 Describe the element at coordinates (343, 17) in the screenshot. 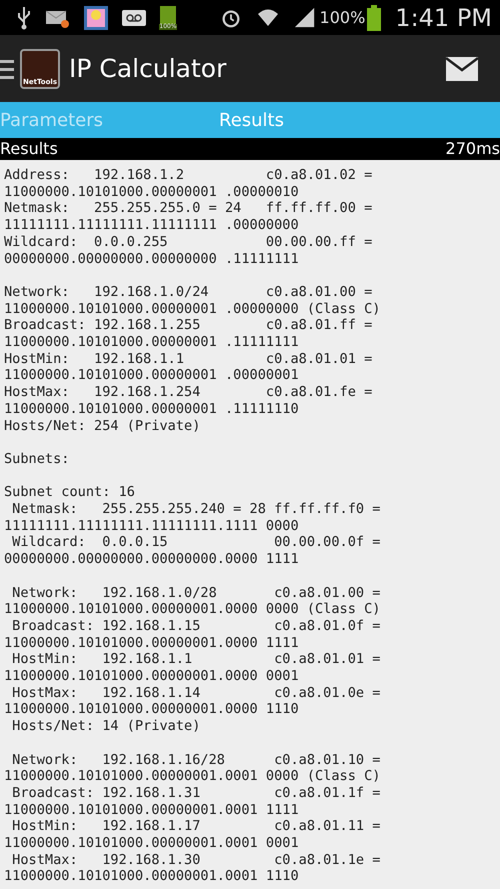

I see `battery-percent: 100%` at that location.